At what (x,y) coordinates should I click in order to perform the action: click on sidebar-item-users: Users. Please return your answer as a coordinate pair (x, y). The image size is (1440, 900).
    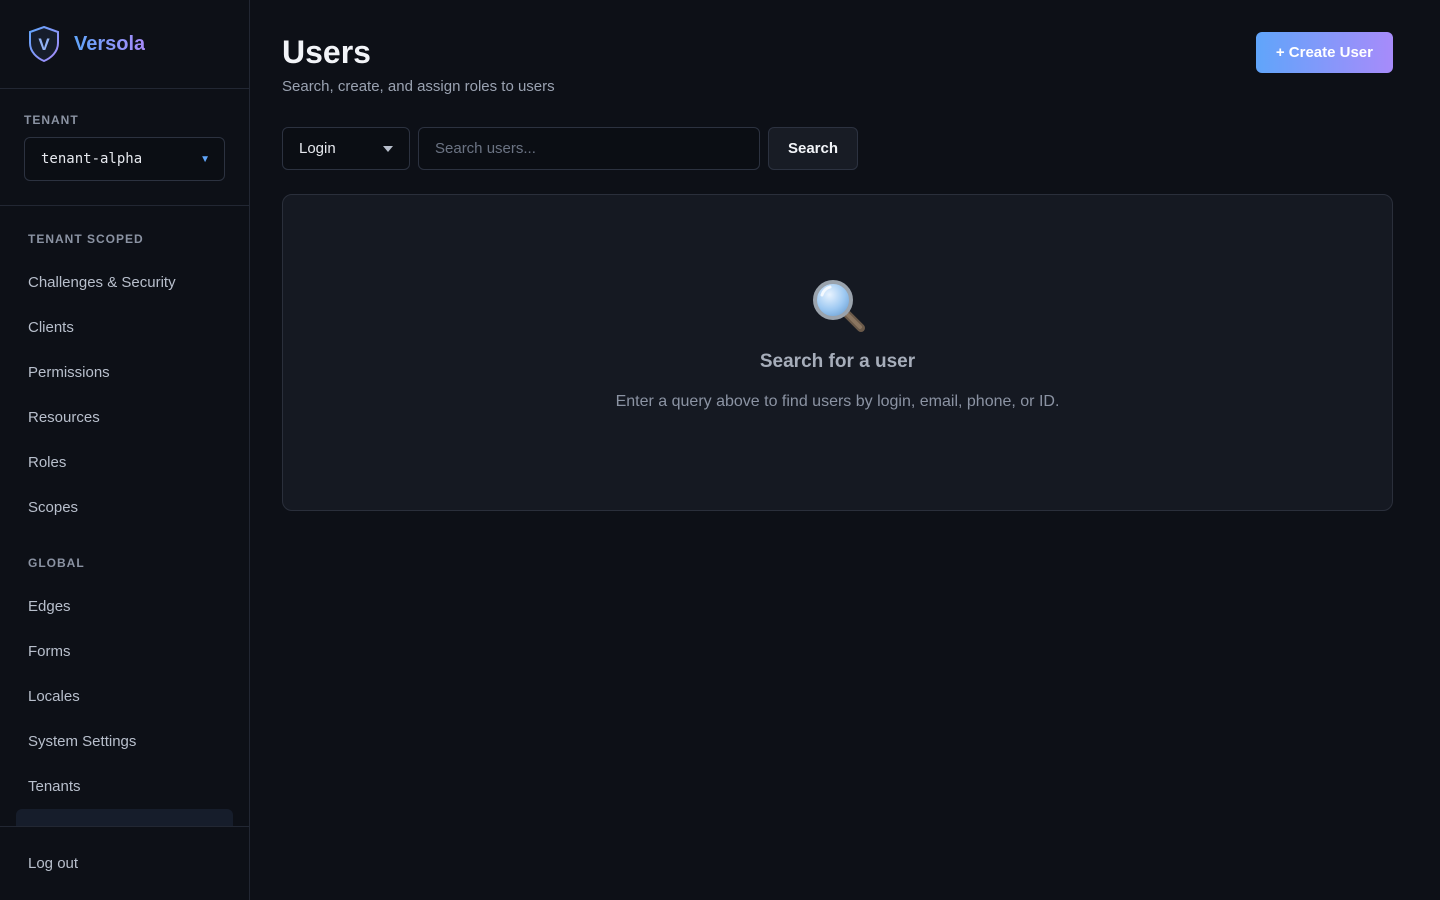
    Looking at the image, I should click on (124, 817).